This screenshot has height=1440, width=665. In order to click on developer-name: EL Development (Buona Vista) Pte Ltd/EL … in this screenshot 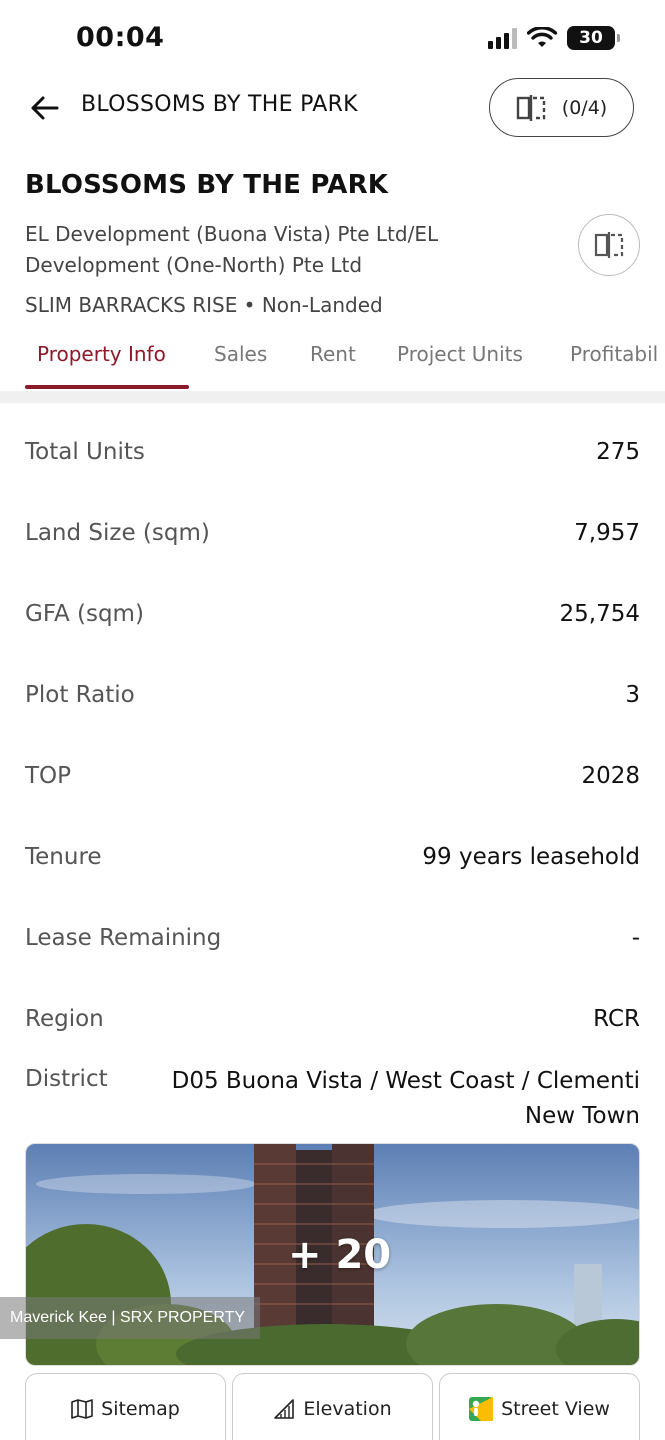, I will do `click(232, 249)`.